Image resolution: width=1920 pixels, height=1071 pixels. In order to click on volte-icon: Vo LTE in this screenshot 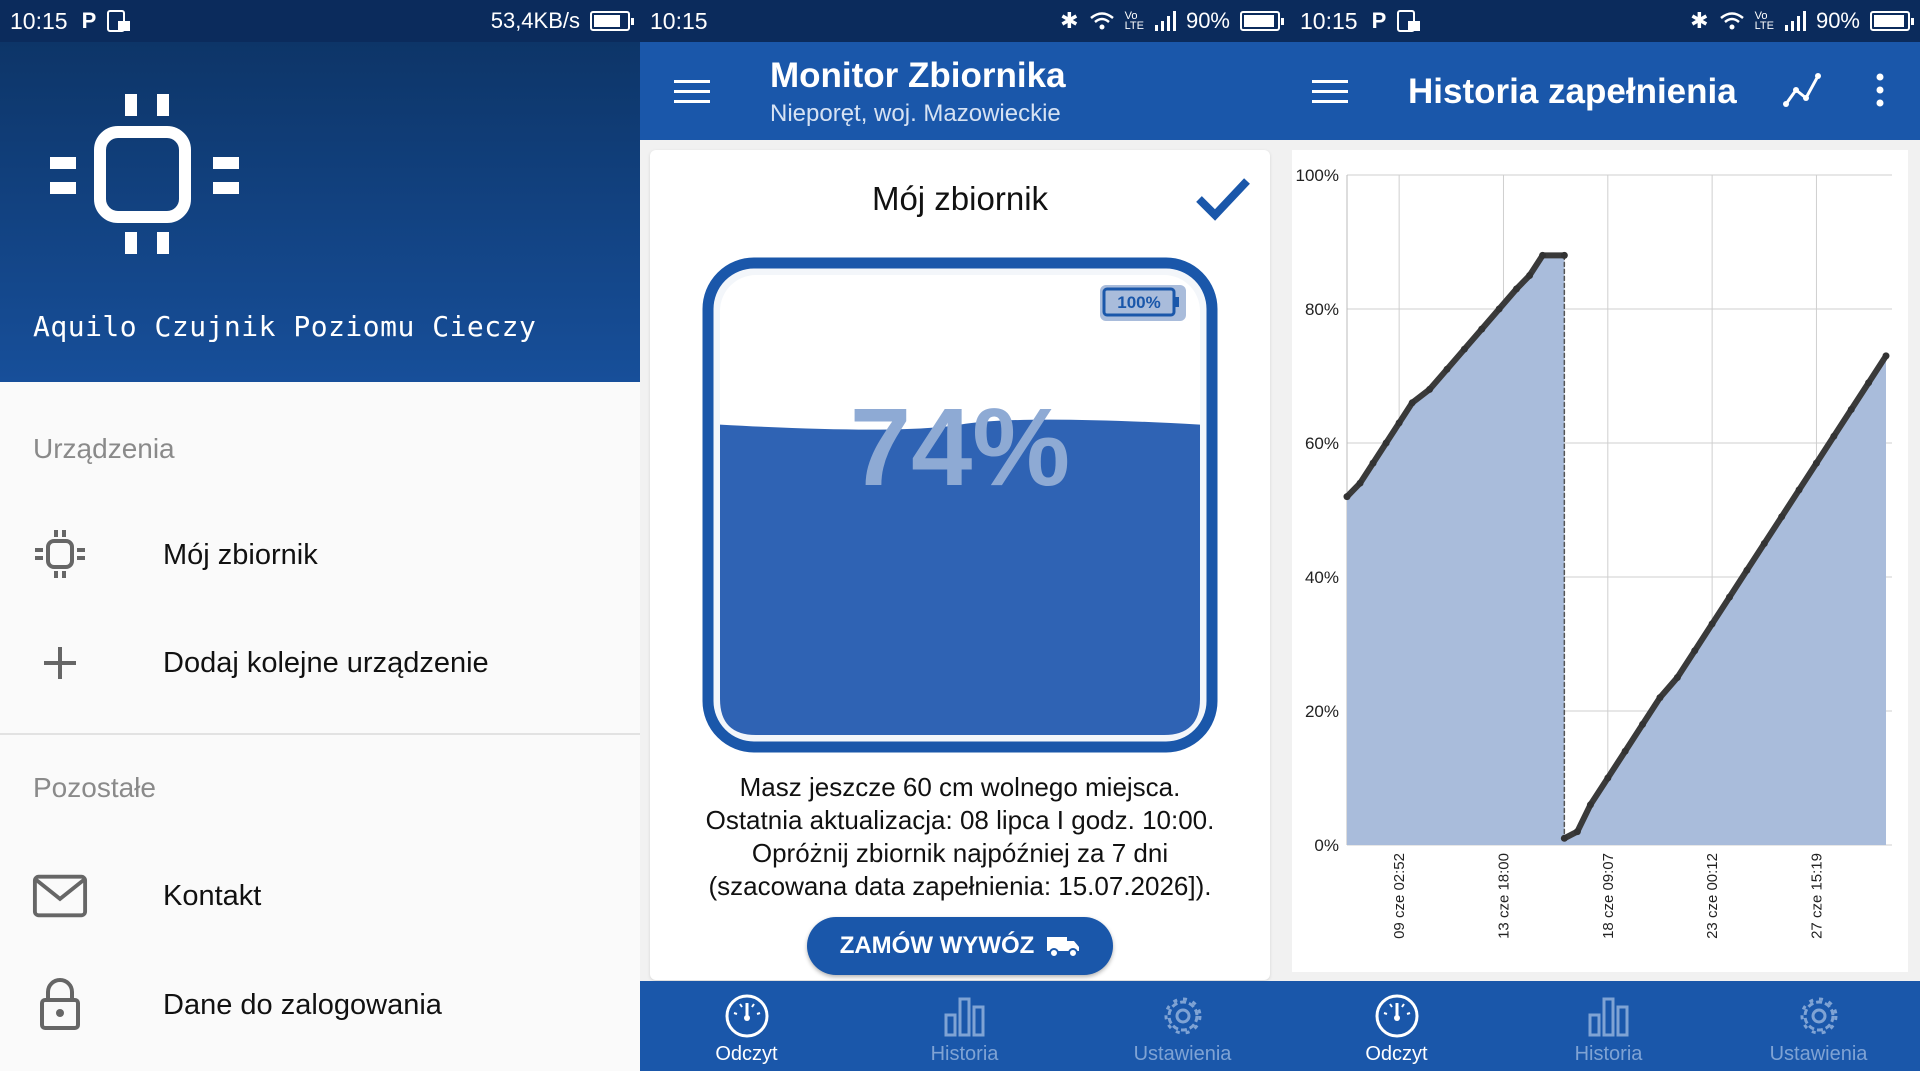, I will do `click(1134, 21)`.